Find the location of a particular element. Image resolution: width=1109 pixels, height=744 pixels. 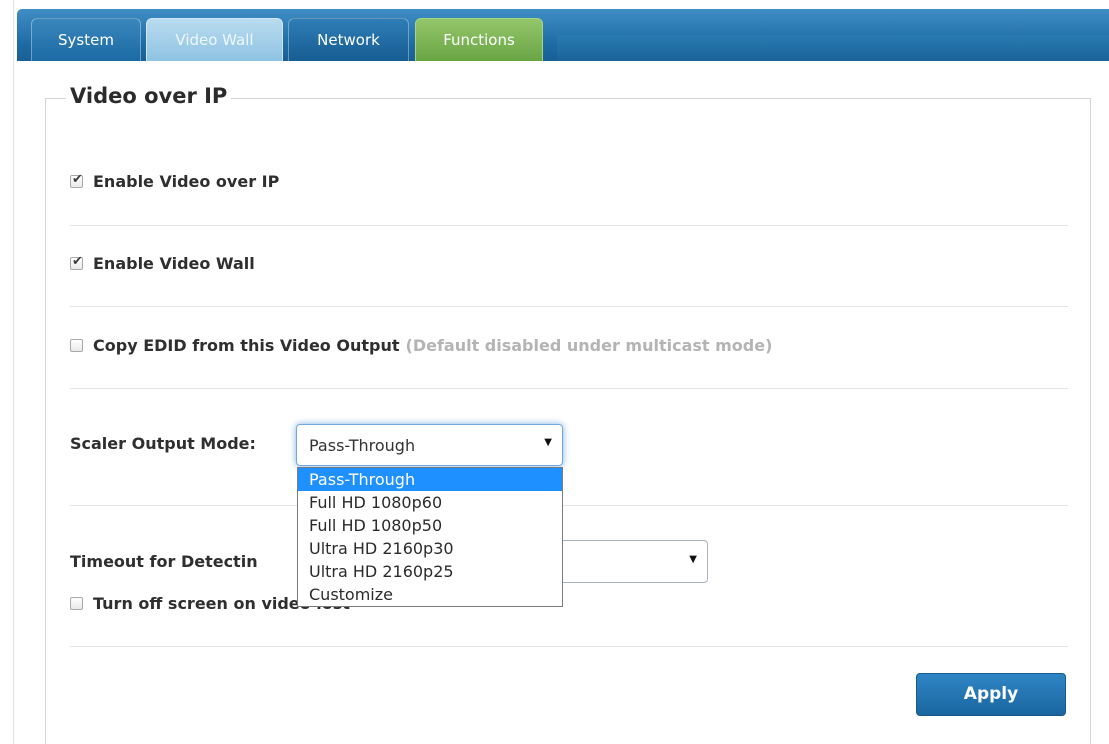

option-full-hd-1080p60: Full HD 1080p60 is located at coordinates (430, 502).